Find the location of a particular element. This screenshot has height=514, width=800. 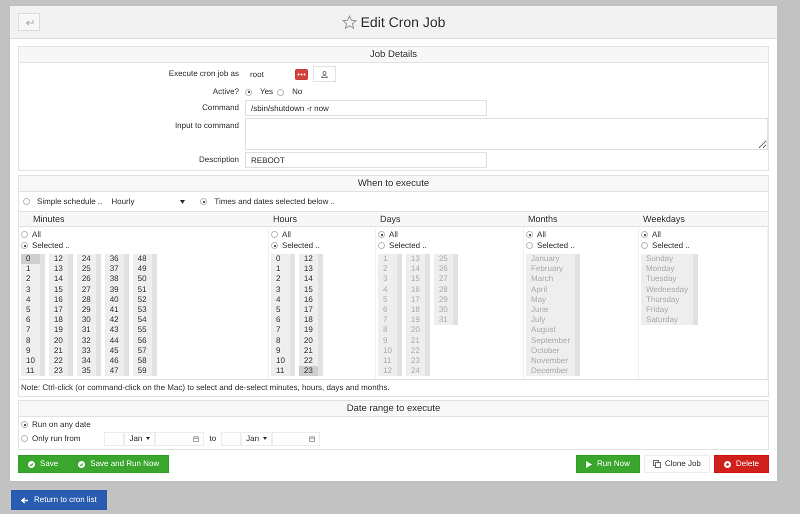

list-option: 15 is located at coordinates (308, 289).